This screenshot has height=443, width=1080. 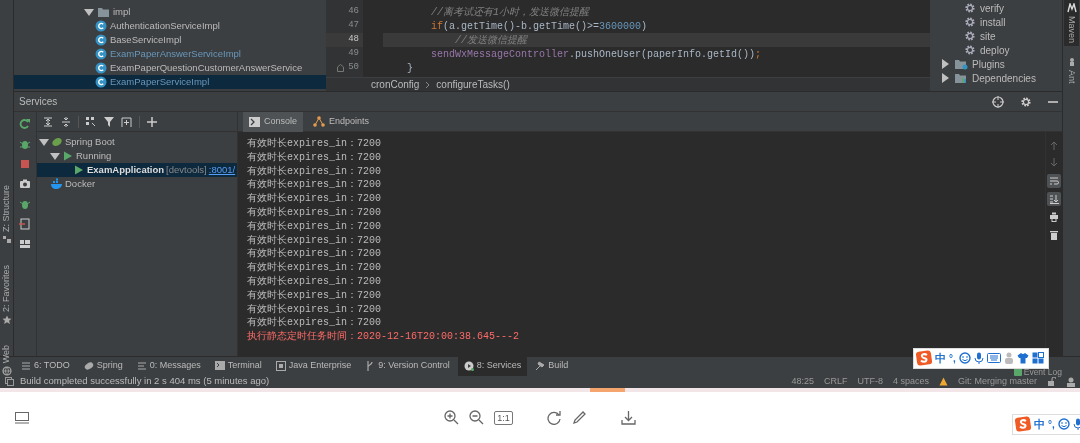 I want to click on expand-all-icon, so click(x=48, y=121).